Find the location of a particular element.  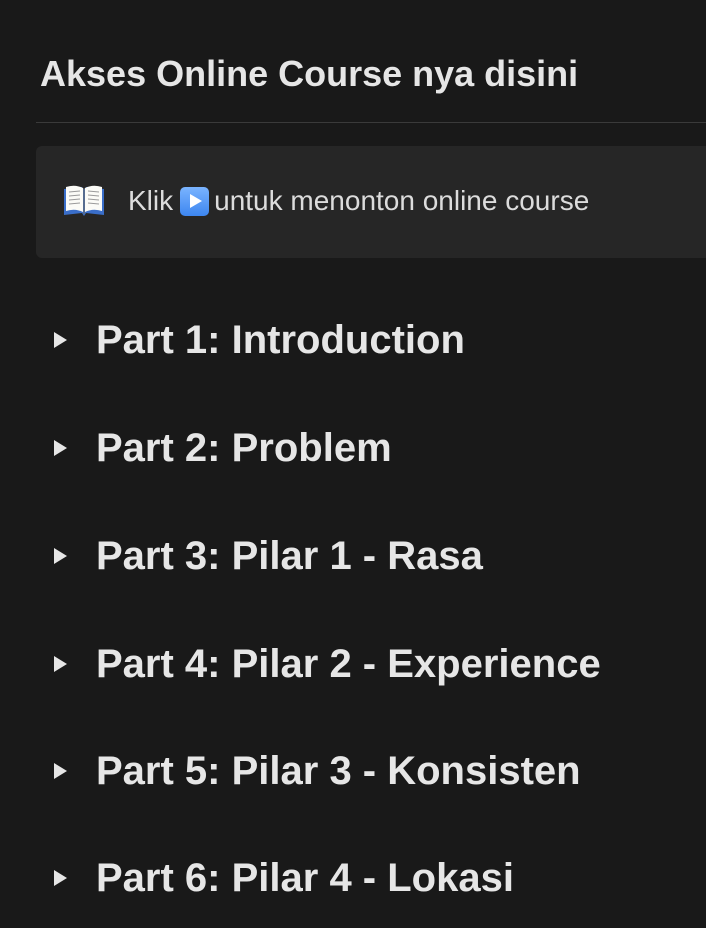

toggle-part-5: Part 5: Pilar 3 - Konsisten is located at coordinates (375, 771).